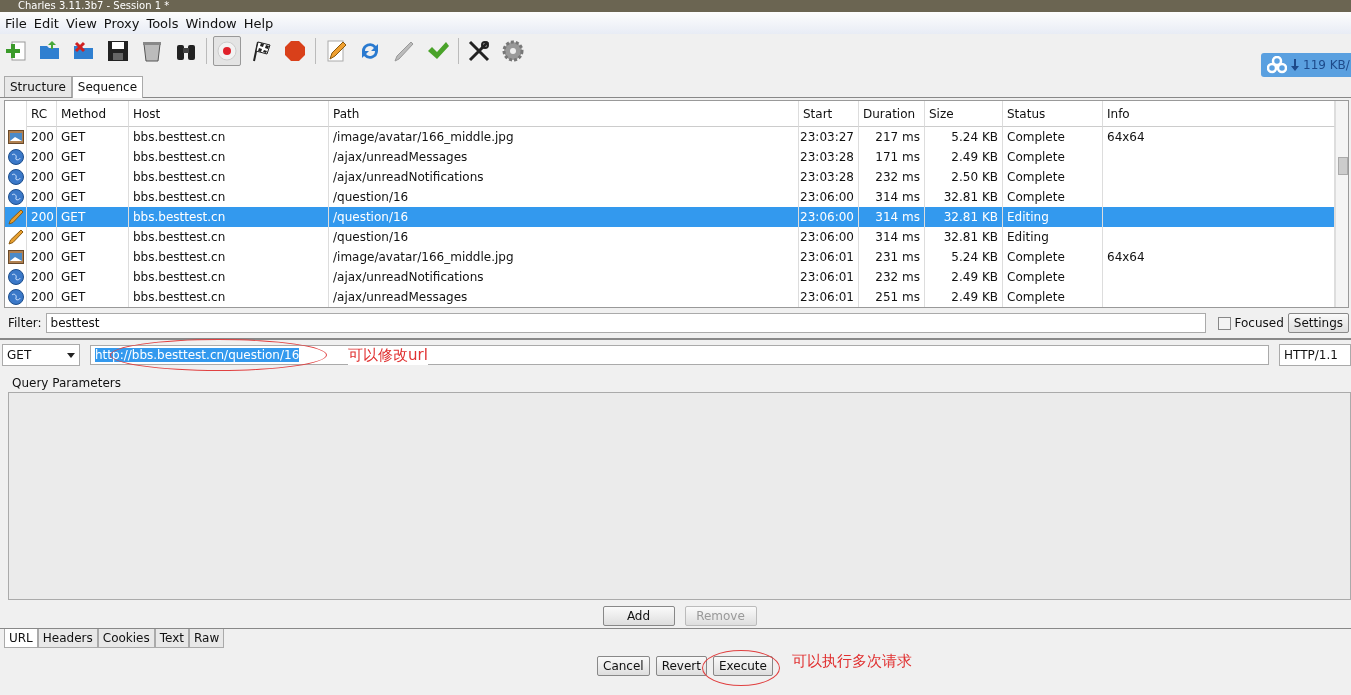 The width and height of the screenshot is (1351, 695). I want to click on column-header: Duration, so click(892, 114).